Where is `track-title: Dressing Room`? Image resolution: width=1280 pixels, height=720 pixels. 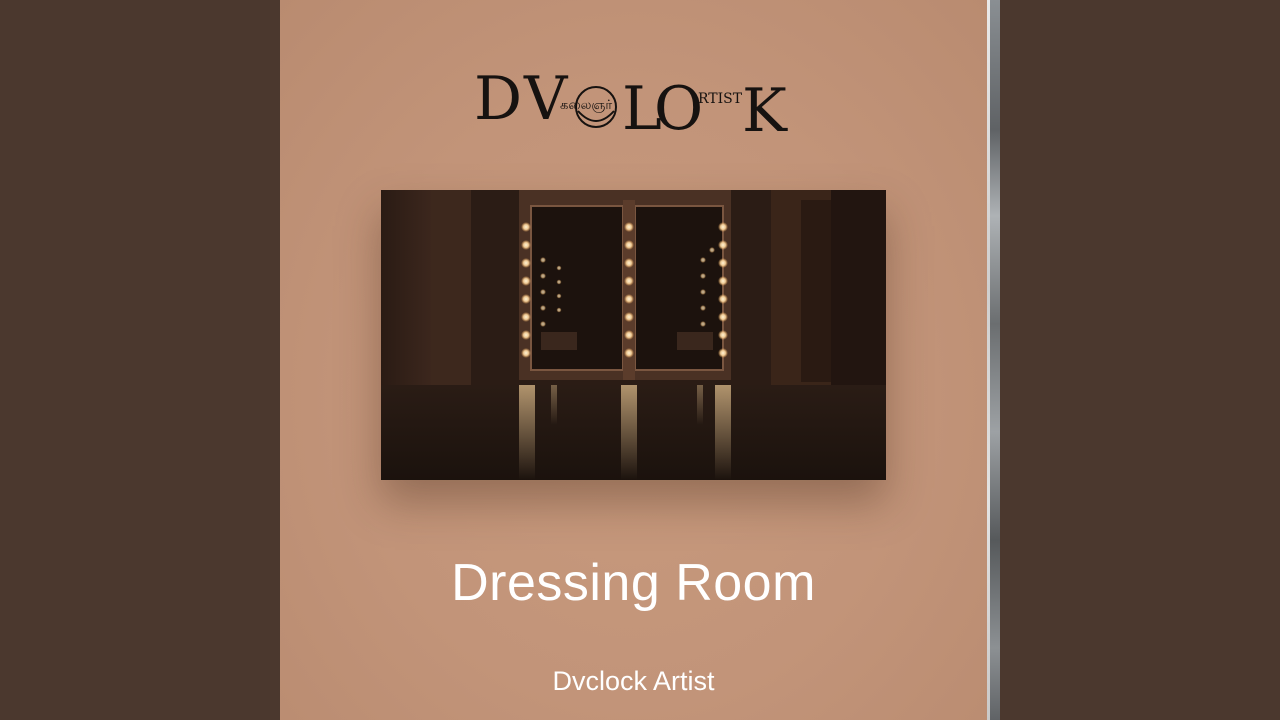 track-title: Dressing Room is located at coordinates (633, 583).